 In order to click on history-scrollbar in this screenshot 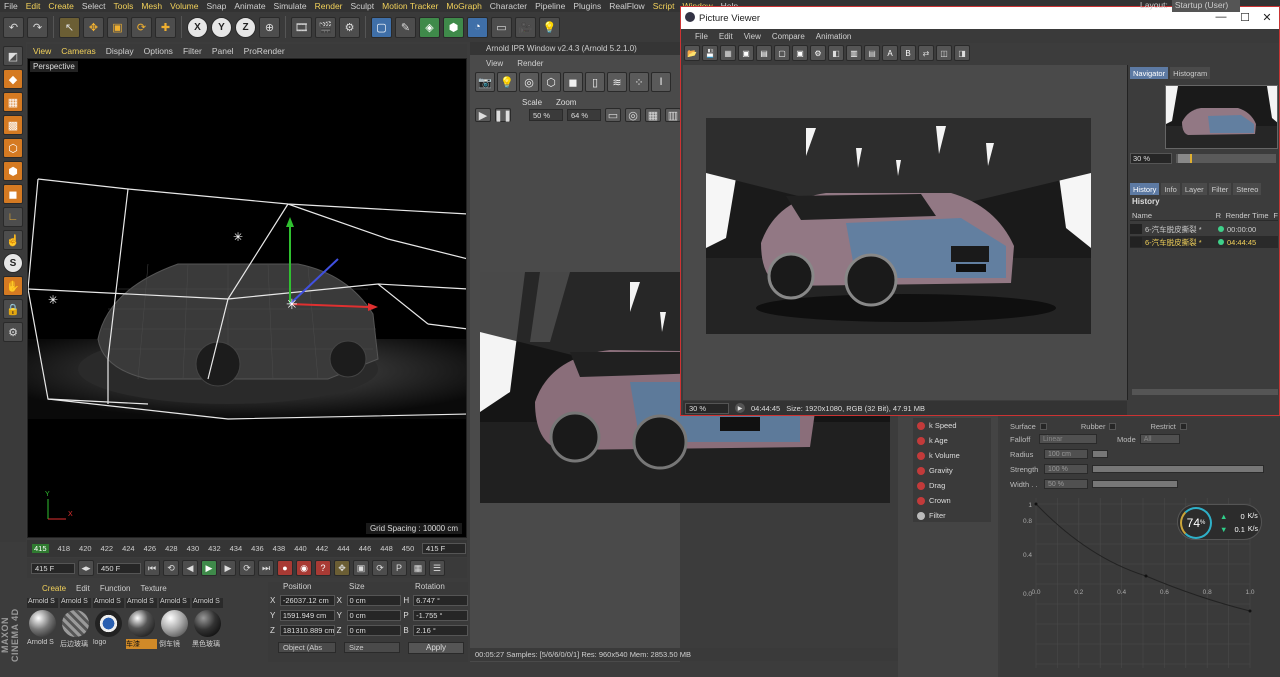, I will do `click(1205, 392)`.